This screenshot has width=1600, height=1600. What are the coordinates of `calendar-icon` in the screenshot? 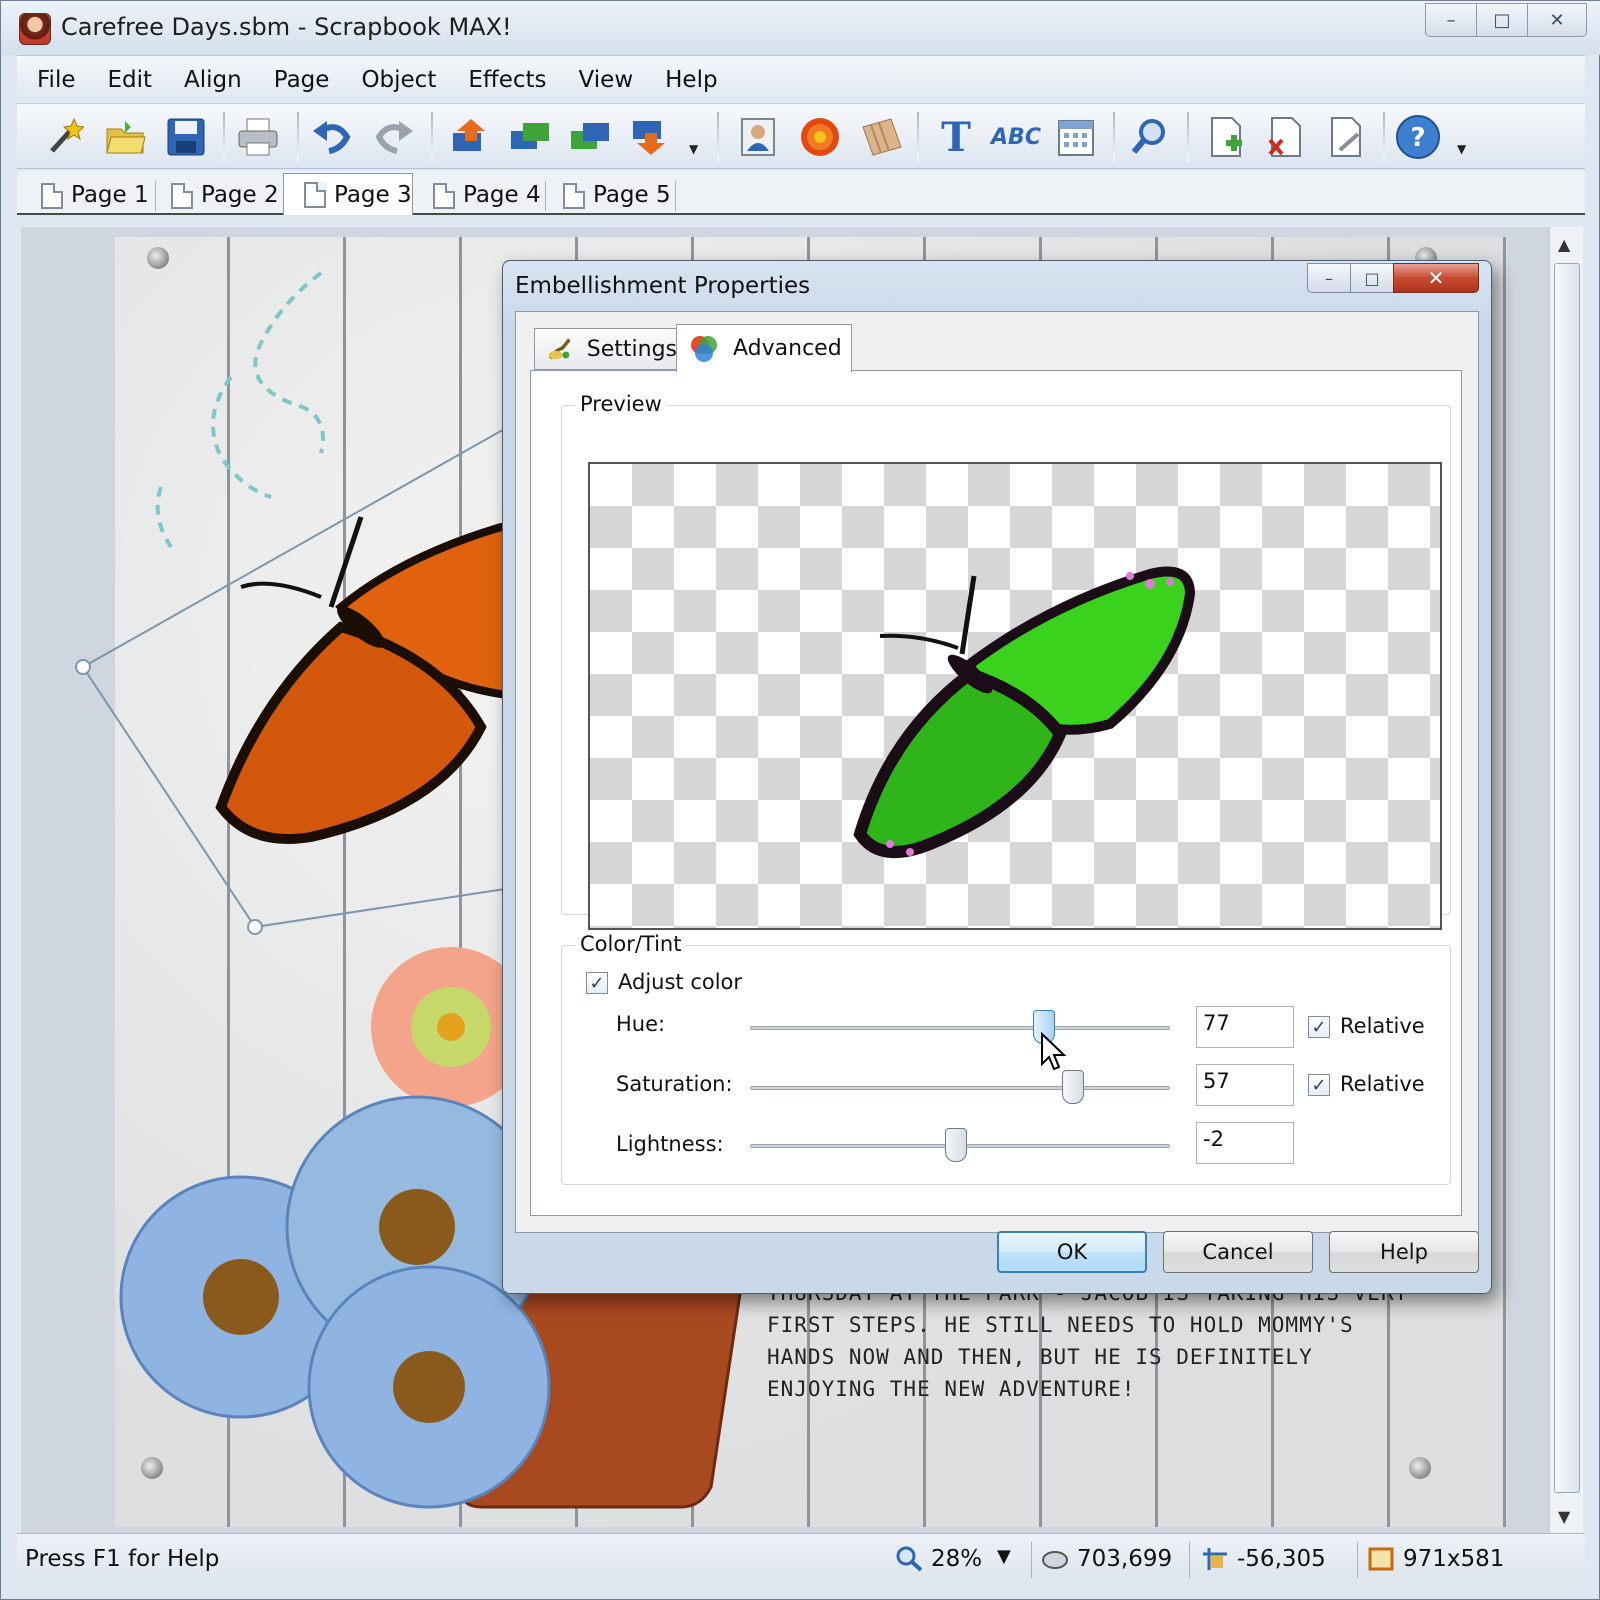 It's located at (1076, 137).